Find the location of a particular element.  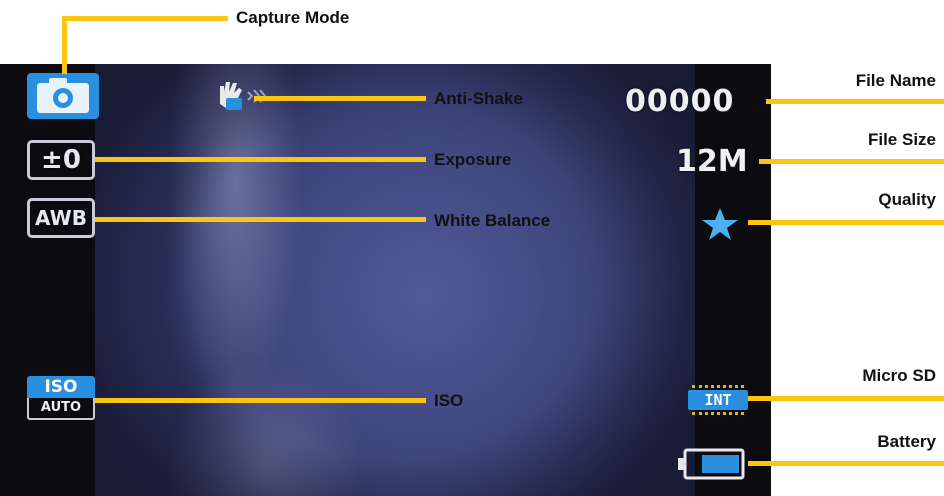

camera-icon is located at coordinates (63, 95).